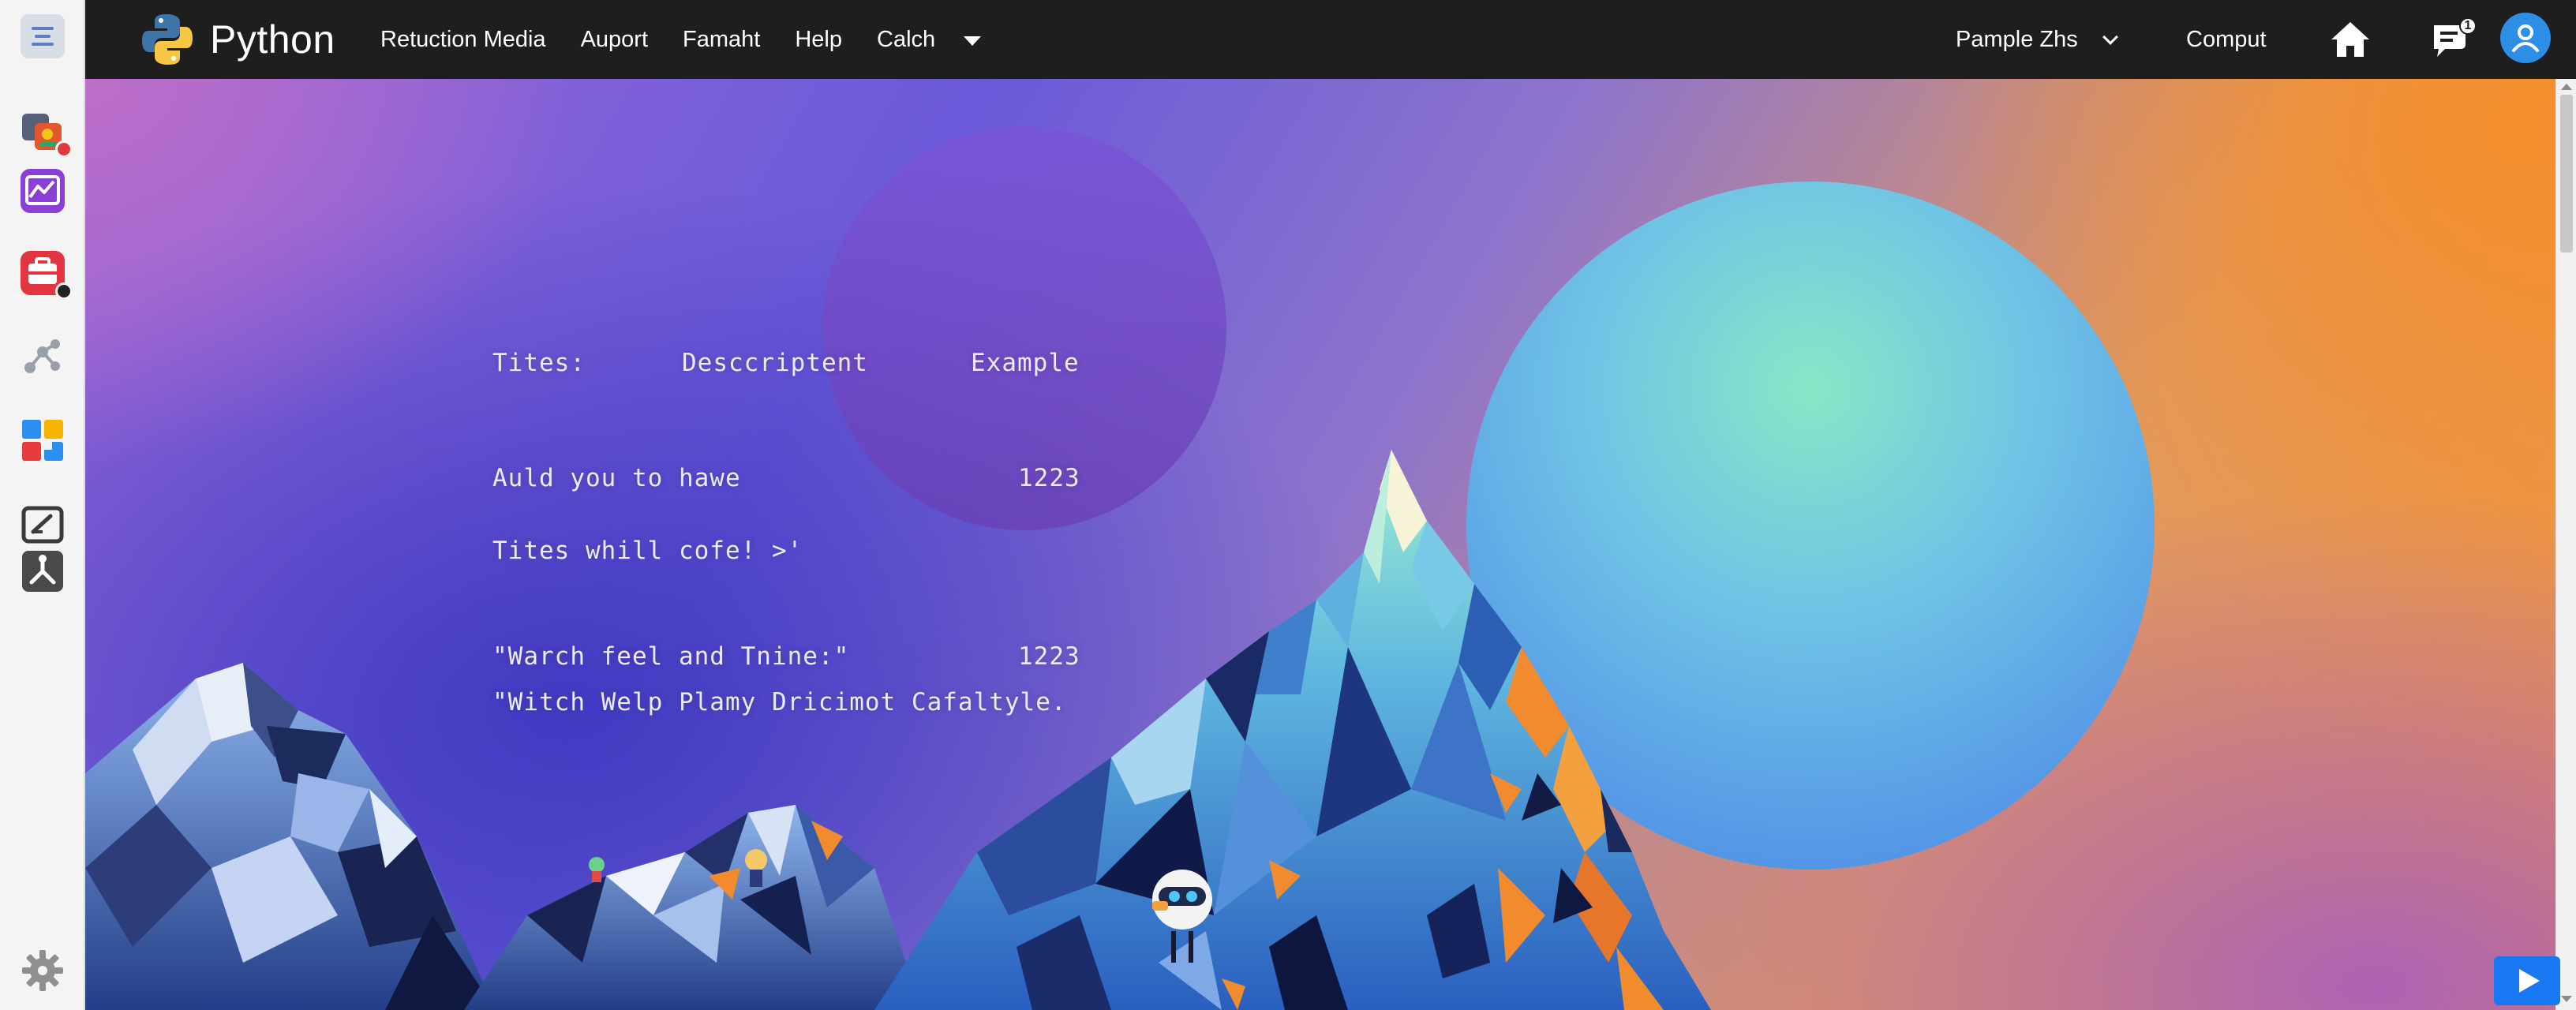 Image resolution: width=2576 pixels, height=1010 pixels. What do you see at coordinates (42, 36) in the screenshot?
I see `app-menu-icon` at bounding box center [42, 36].